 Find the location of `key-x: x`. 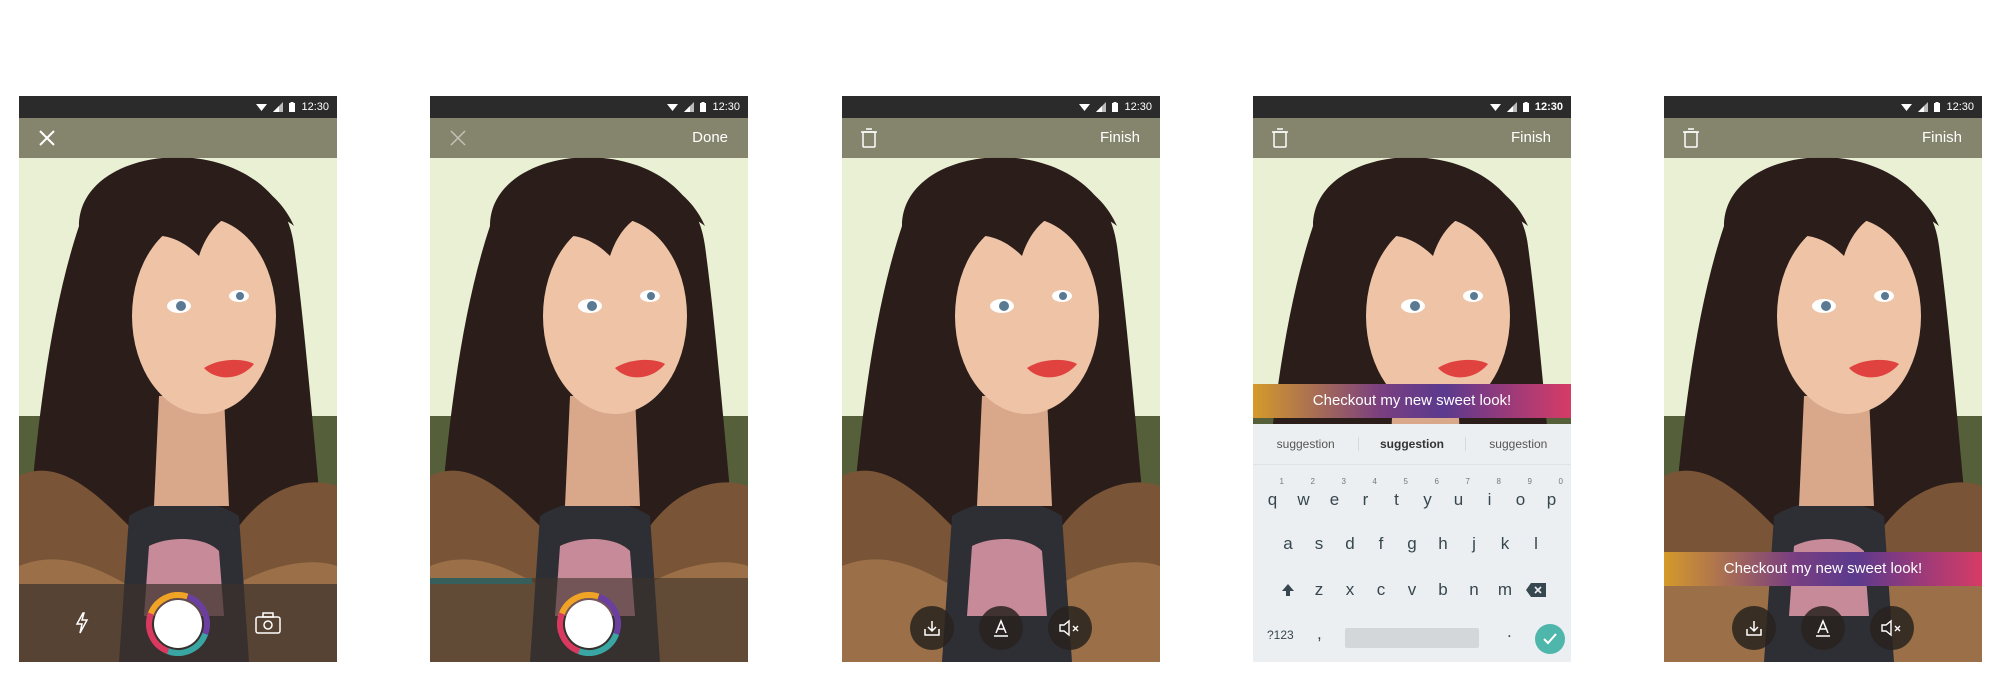

key-x: x is located at coordinates (1350, 588).